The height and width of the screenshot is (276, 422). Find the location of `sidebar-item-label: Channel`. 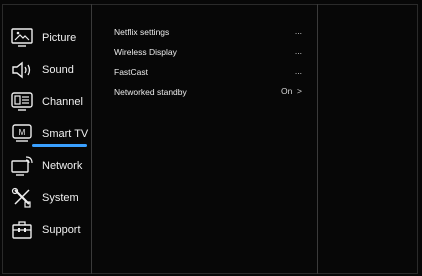

sidebar-item-label: Channel is located at coordinates (62, 102).